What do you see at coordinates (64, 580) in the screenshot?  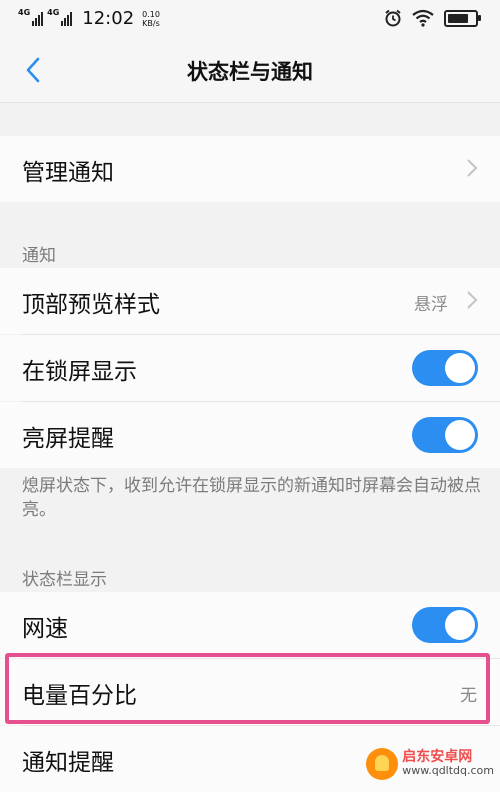 I see `section-statusbar-title: 状态栏显示` at bounding box center [64, 580].